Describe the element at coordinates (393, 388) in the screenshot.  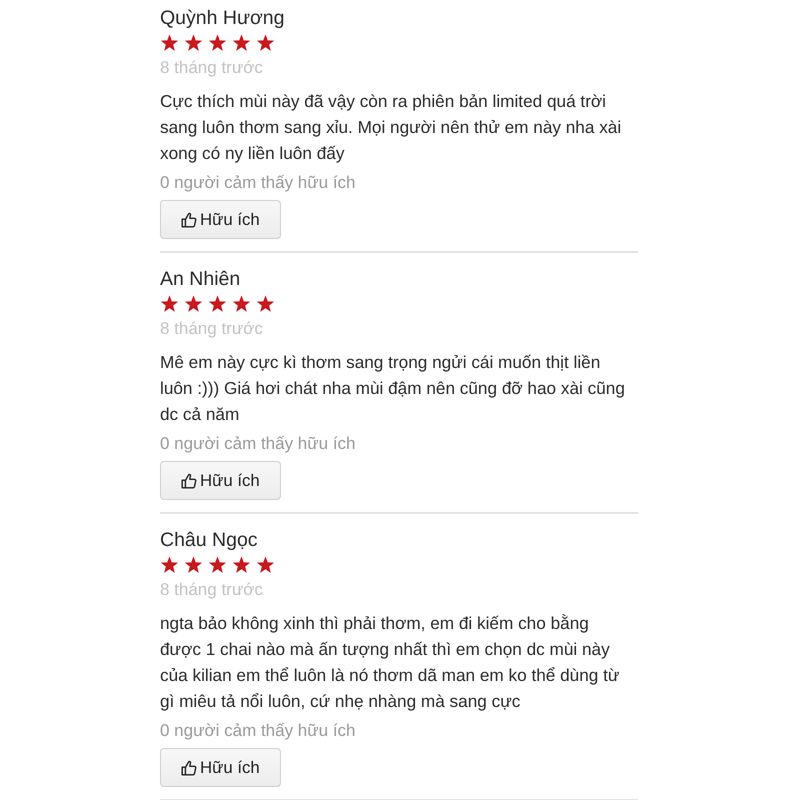
I see `review-text: Mê em này cực kì thơm sang trọng ngửi cái muốn thịt liền luôn :))) Giá hơi chát nha mùi đậm nên cũng đỡ hao xài cũng dc cả năm` at that location.